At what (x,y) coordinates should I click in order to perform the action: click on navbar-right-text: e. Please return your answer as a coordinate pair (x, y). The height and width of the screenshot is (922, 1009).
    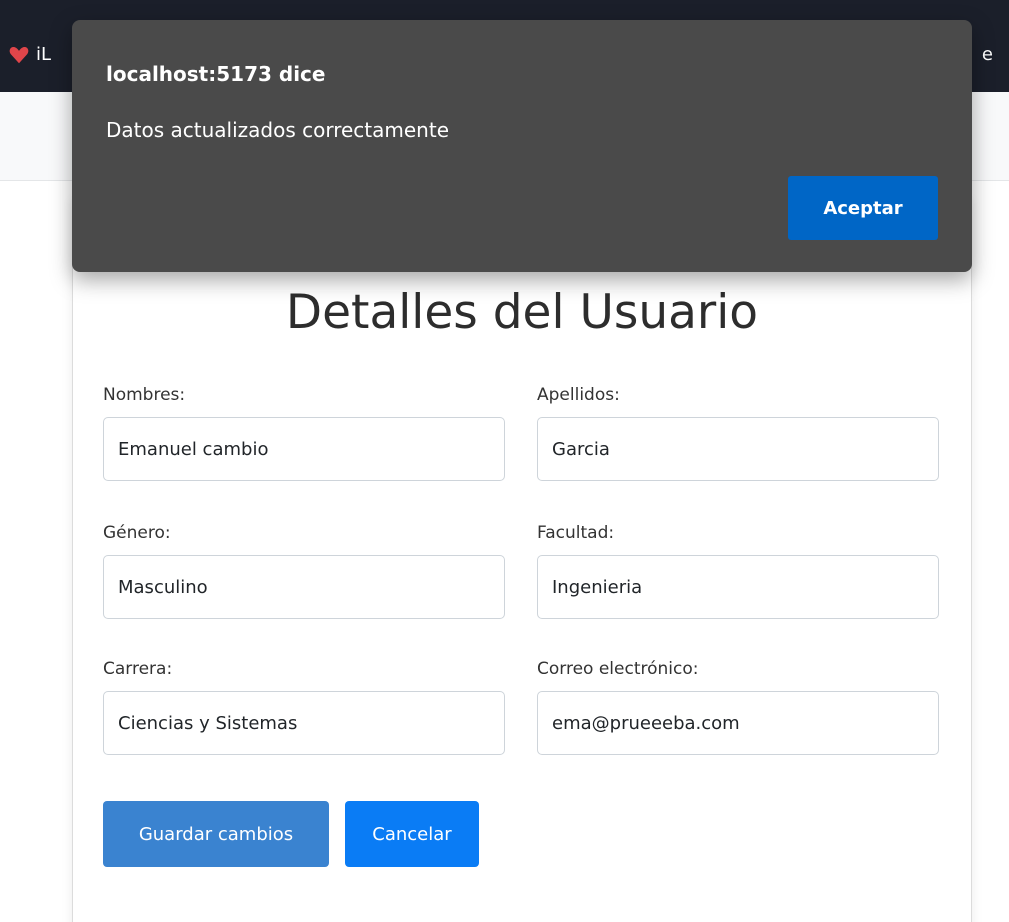
    Looking at the image, I should click on (987, 55).